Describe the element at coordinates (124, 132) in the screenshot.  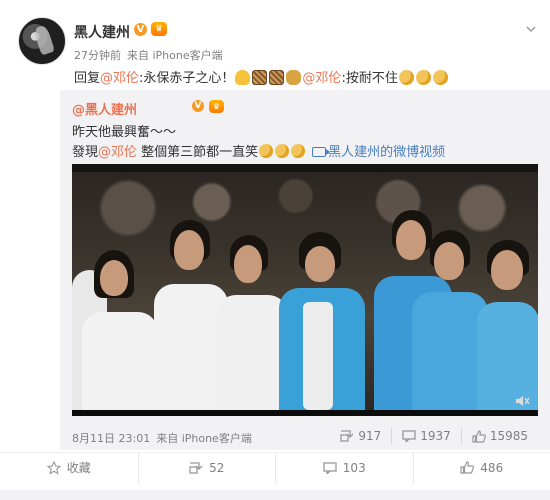
I see `retweet-text-line: 昨天他最興奮～～` at that location.